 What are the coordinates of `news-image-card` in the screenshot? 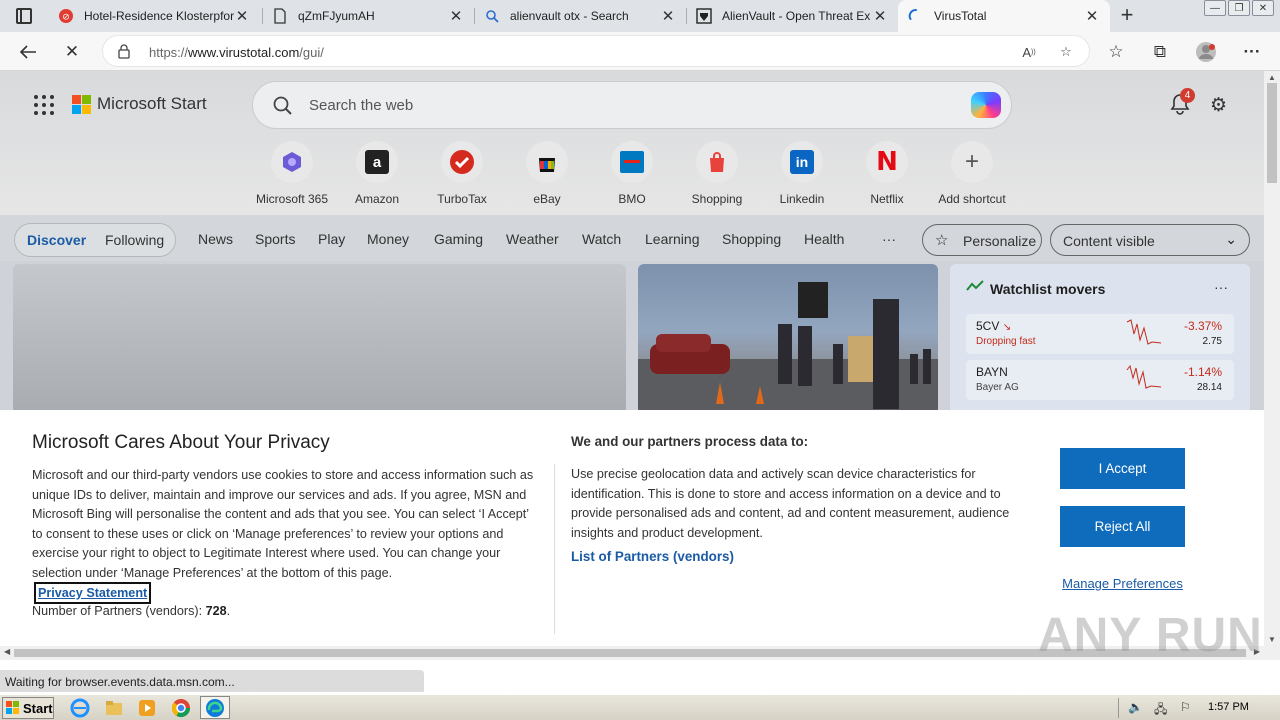 It's located at (788, 339).